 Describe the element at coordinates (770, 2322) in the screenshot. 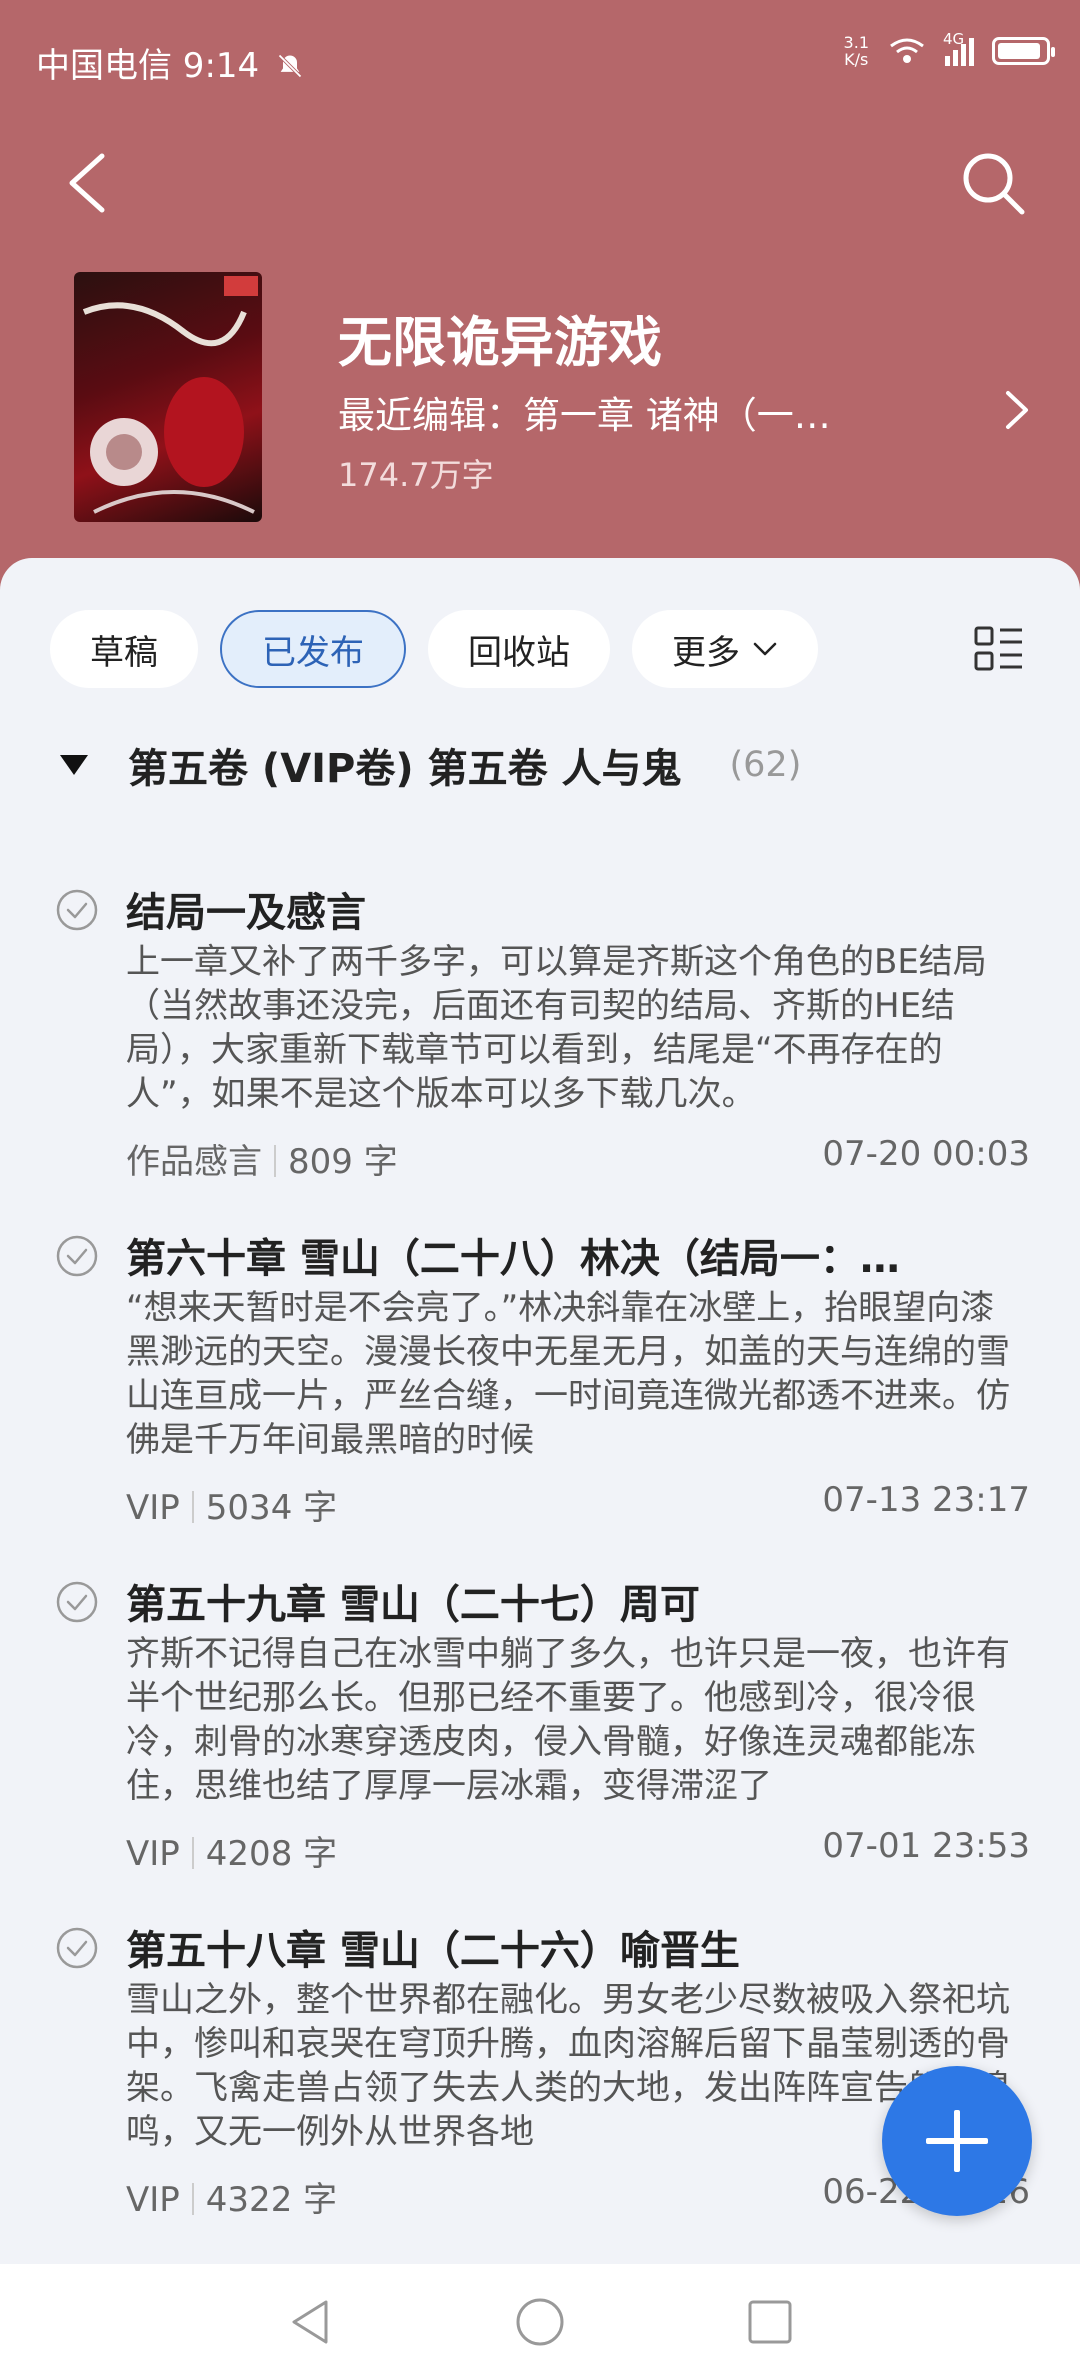

I see `nav-recents-icon` at that location.